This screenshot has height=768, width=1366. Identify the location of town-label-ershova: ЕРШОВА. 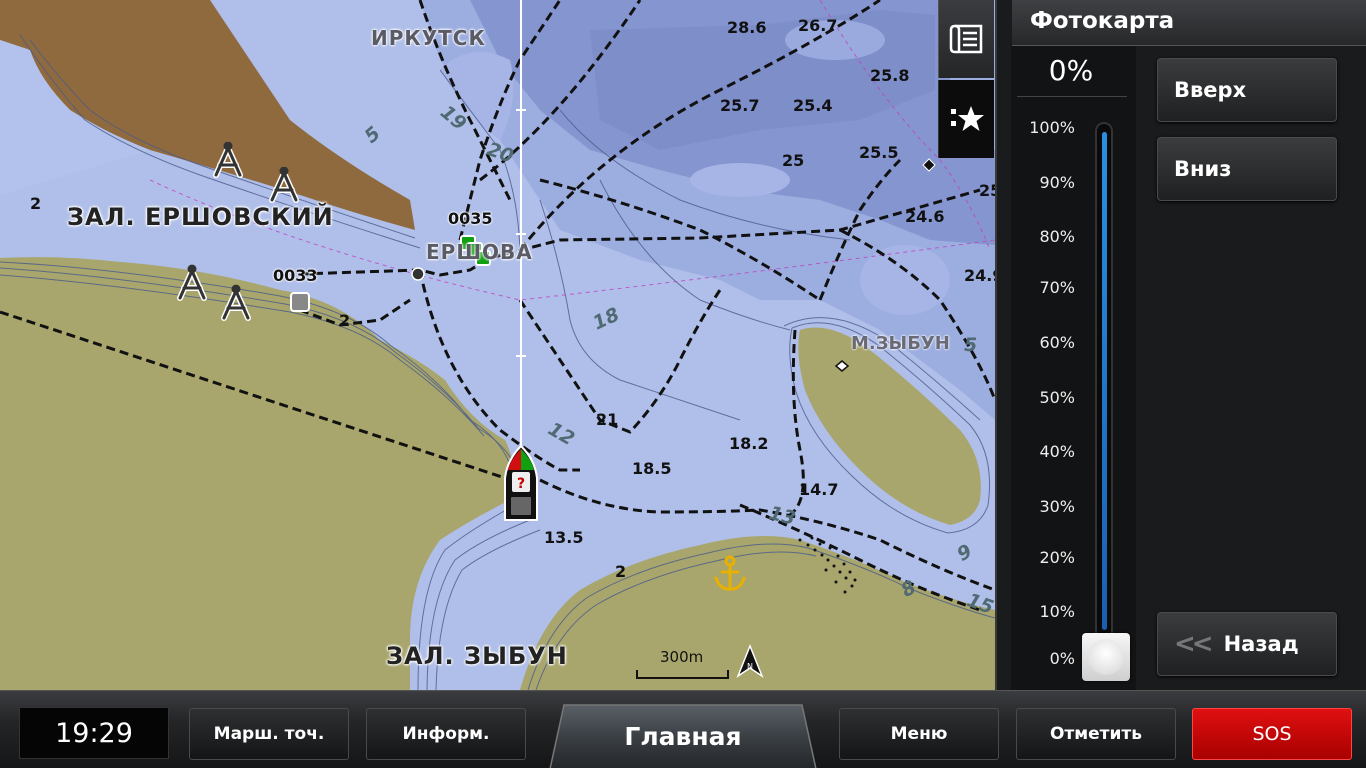
(479, 252).